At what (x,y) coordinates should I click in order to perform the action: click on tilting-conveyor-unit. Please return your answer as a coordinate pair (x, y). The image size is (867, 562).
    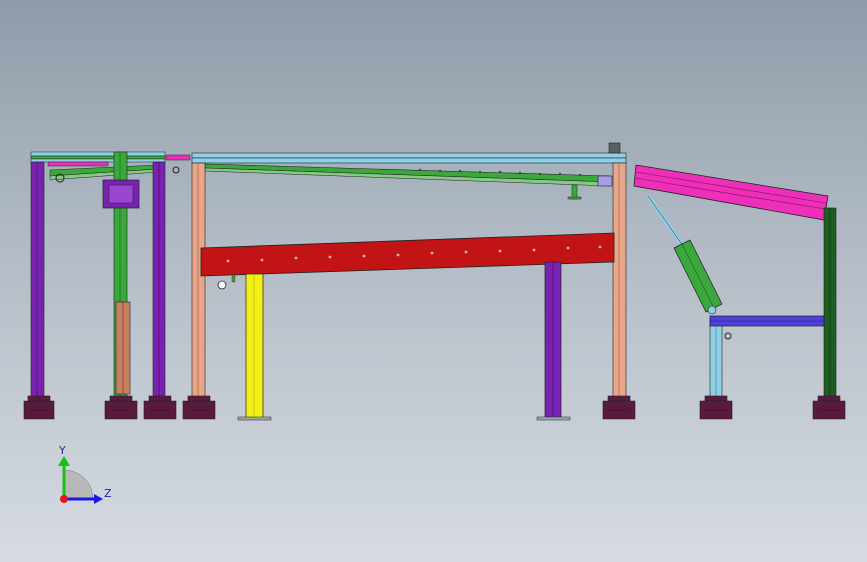
    Looking at the image, I should click on (735, 281).